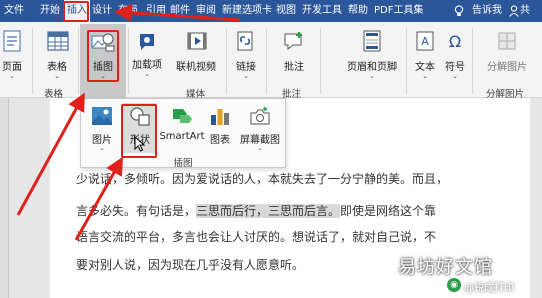 The width and height of the screenshot is (542, 298). Describe the element at coordinates (103, 56) in the screenshot. I see `highlight-box-illustrations` at that location.